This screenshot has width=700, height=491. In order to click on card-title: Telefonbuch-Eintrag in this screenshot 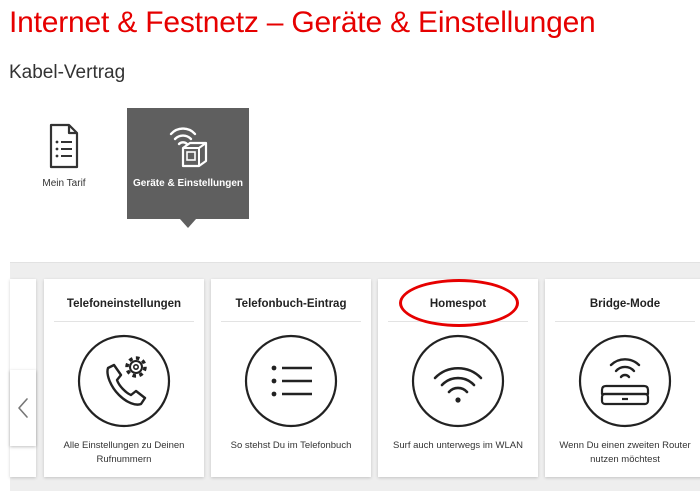, I will do `click(291, 304)`.